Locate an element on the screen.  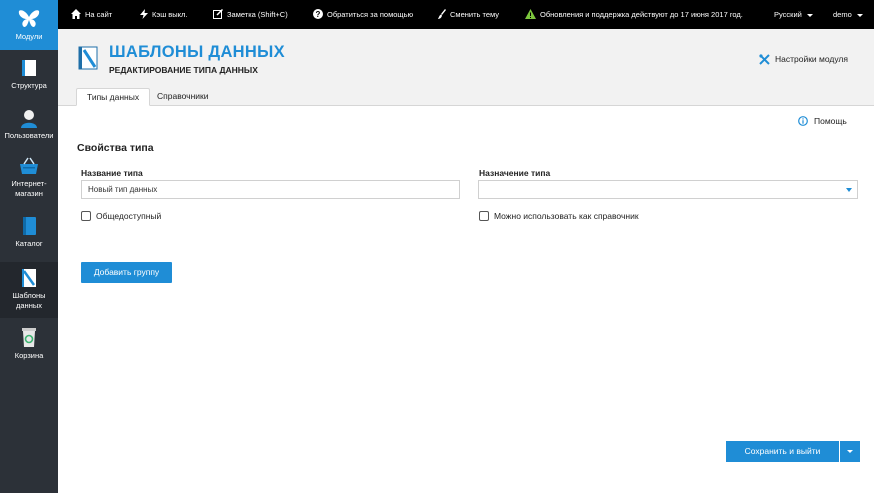
sidebar-item-users: Пользователи is located at coordinates (29, 129).